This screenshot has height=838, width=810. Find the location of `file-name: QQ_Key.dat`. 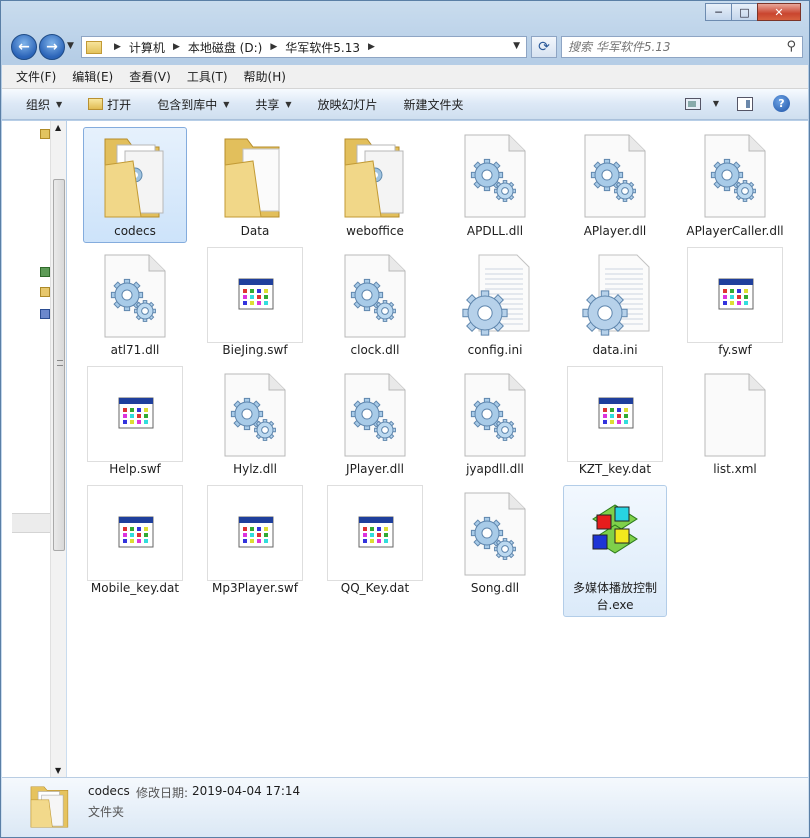

file-name: QQ_Key.dat is located at coordinates (375, 588).